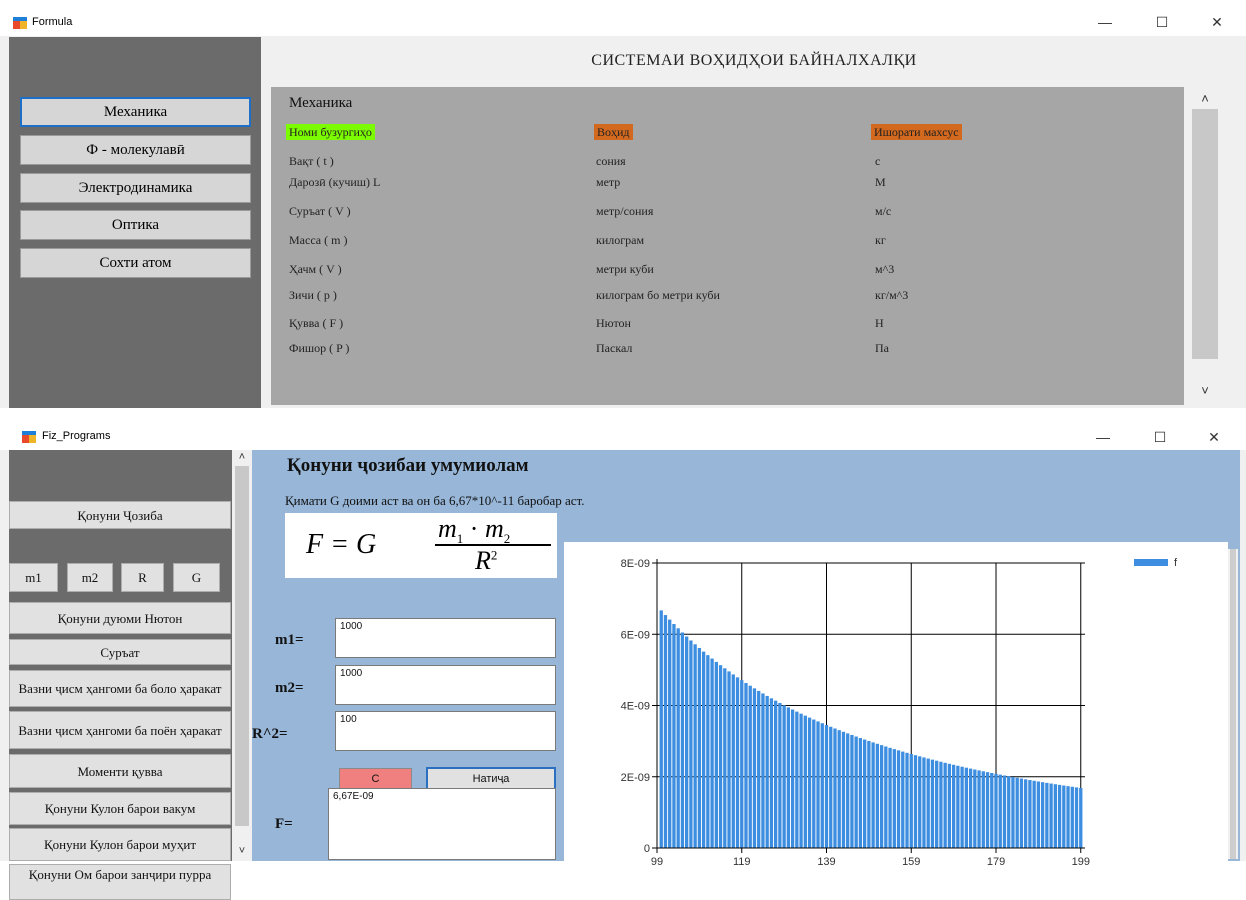 The height and width of the screenshot is (900, 1246). I want to click on panel-scrollbar: ˄ ˅, so click(1205, 246).